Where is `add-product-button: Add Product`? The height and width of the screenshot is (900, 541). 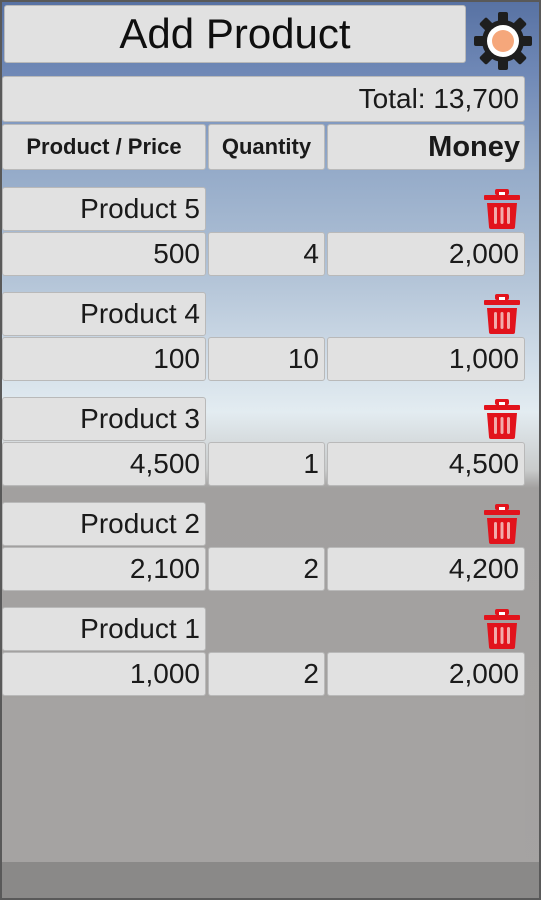
add-product-button: Add Product is located at coordinates (235, 34).